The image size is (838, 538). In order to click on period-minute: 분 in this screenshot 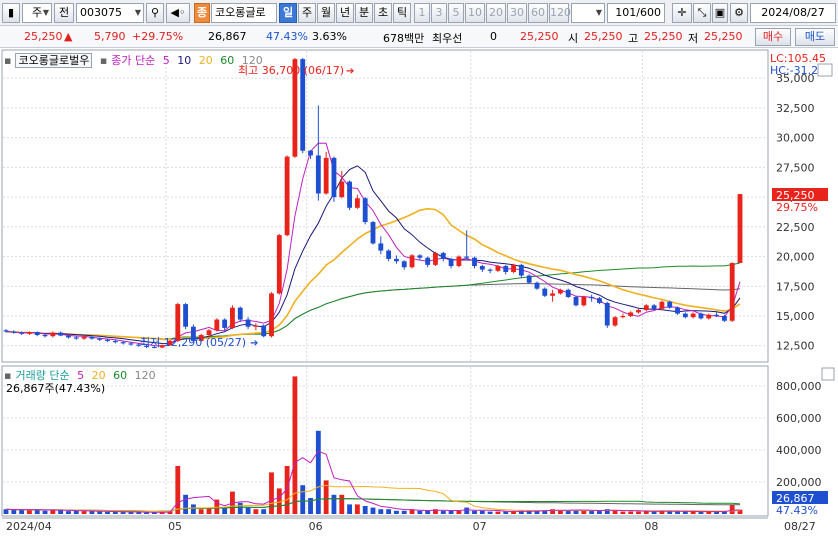, I will do `click(364, 13)`.